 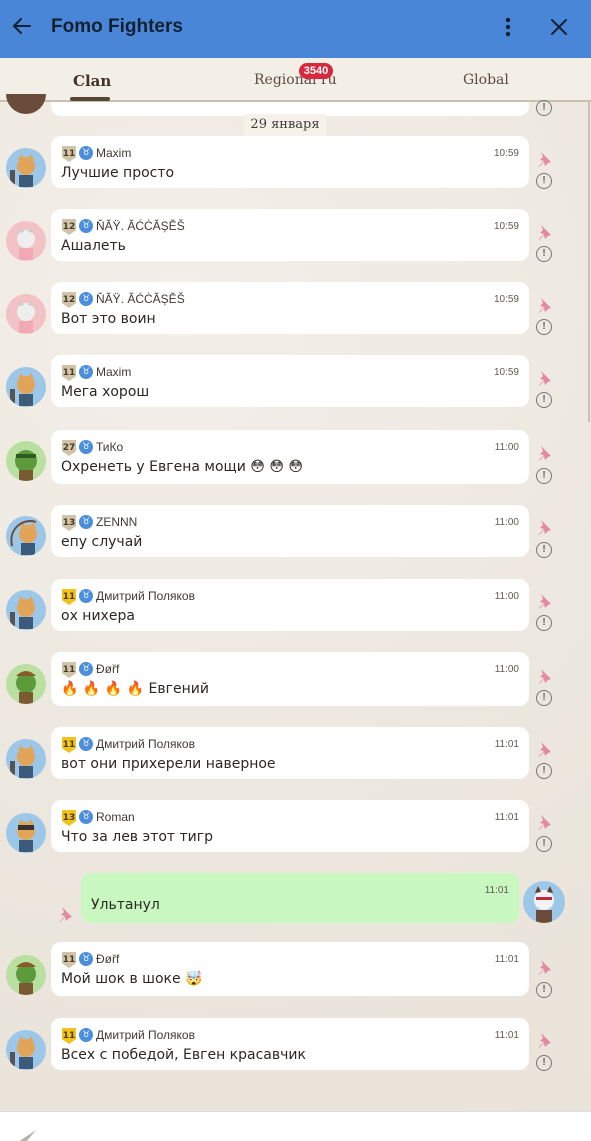 I want to click on message-bubble: 13 ♉ Roman 11:01 Что за лев этот тигр, so click(x=290, y=826).